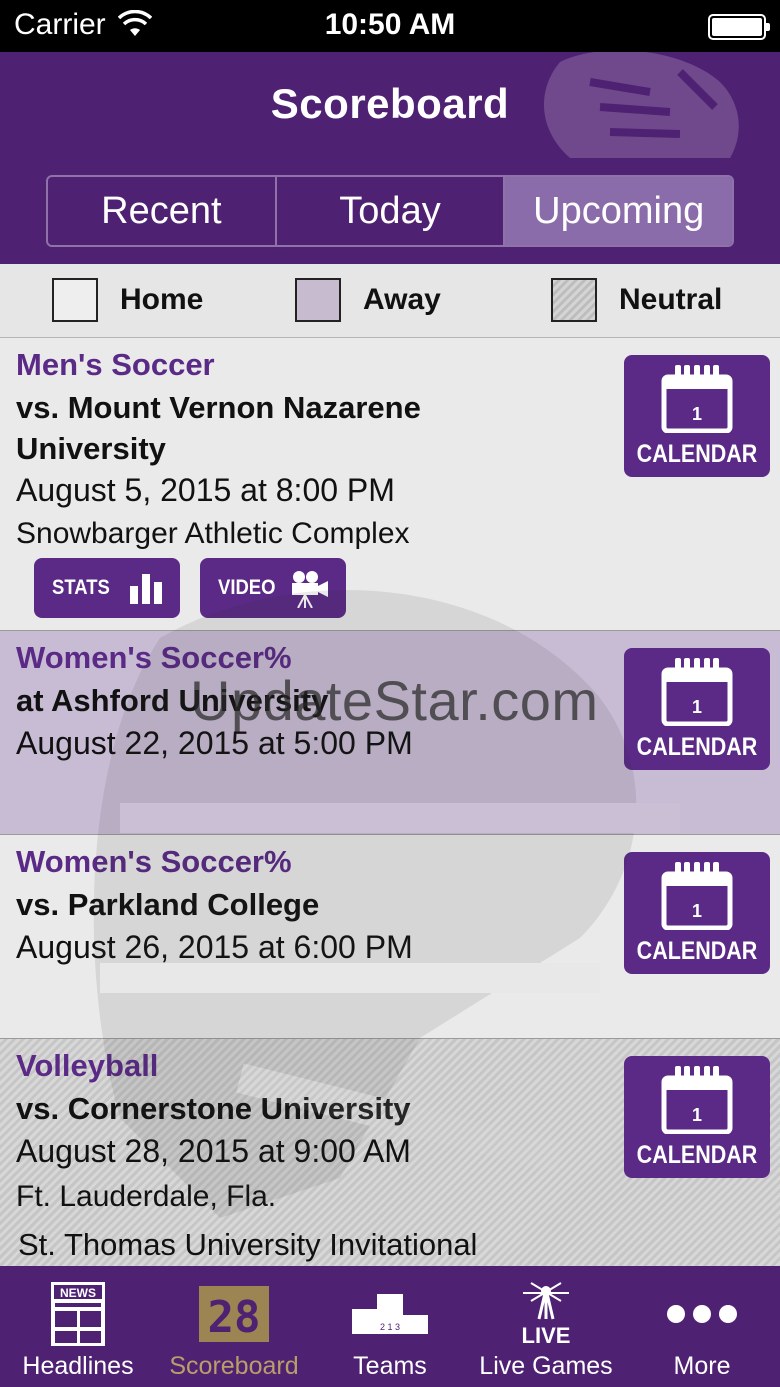  I want to click on game-opponent: vs. Cornerstone University, so click(213, 1108).